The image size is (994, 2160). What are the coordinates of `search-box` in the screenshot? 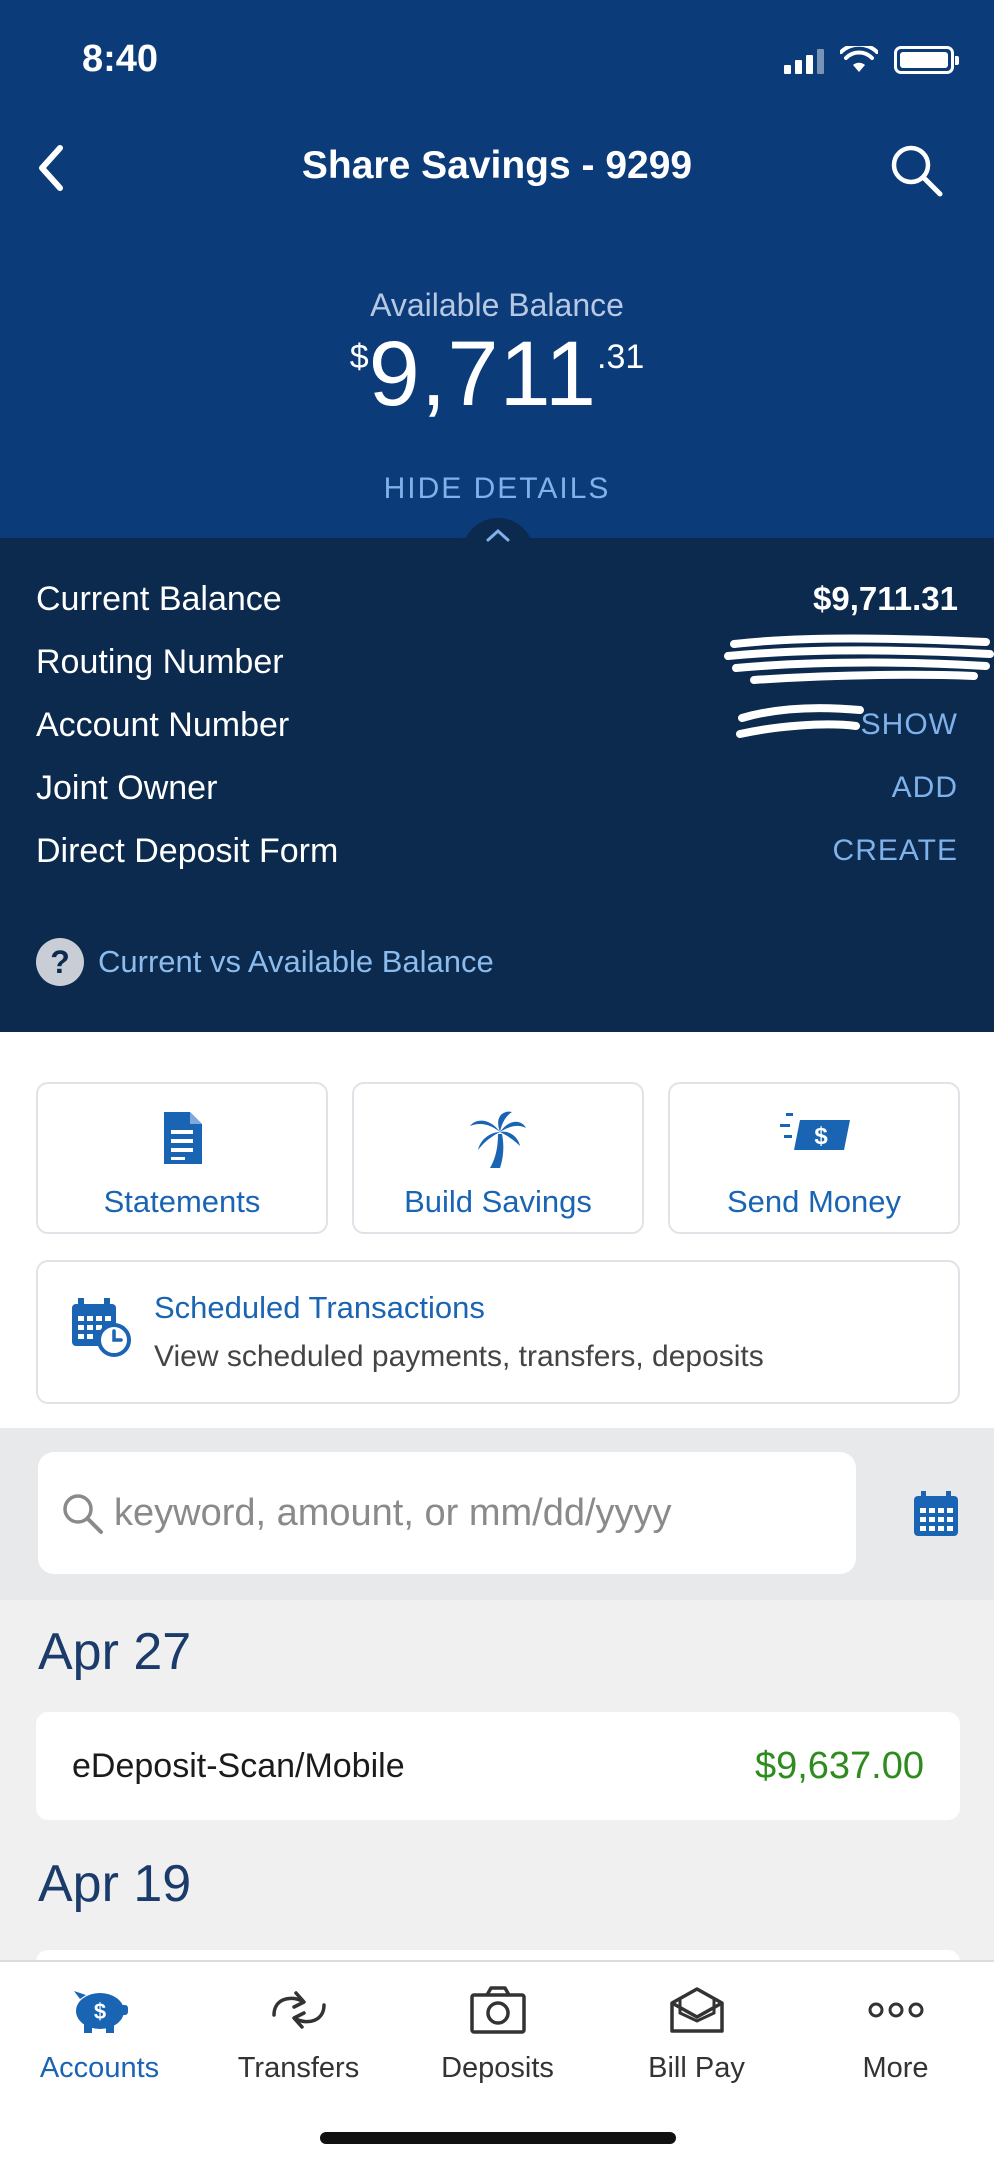 It's located at (447, 1513).